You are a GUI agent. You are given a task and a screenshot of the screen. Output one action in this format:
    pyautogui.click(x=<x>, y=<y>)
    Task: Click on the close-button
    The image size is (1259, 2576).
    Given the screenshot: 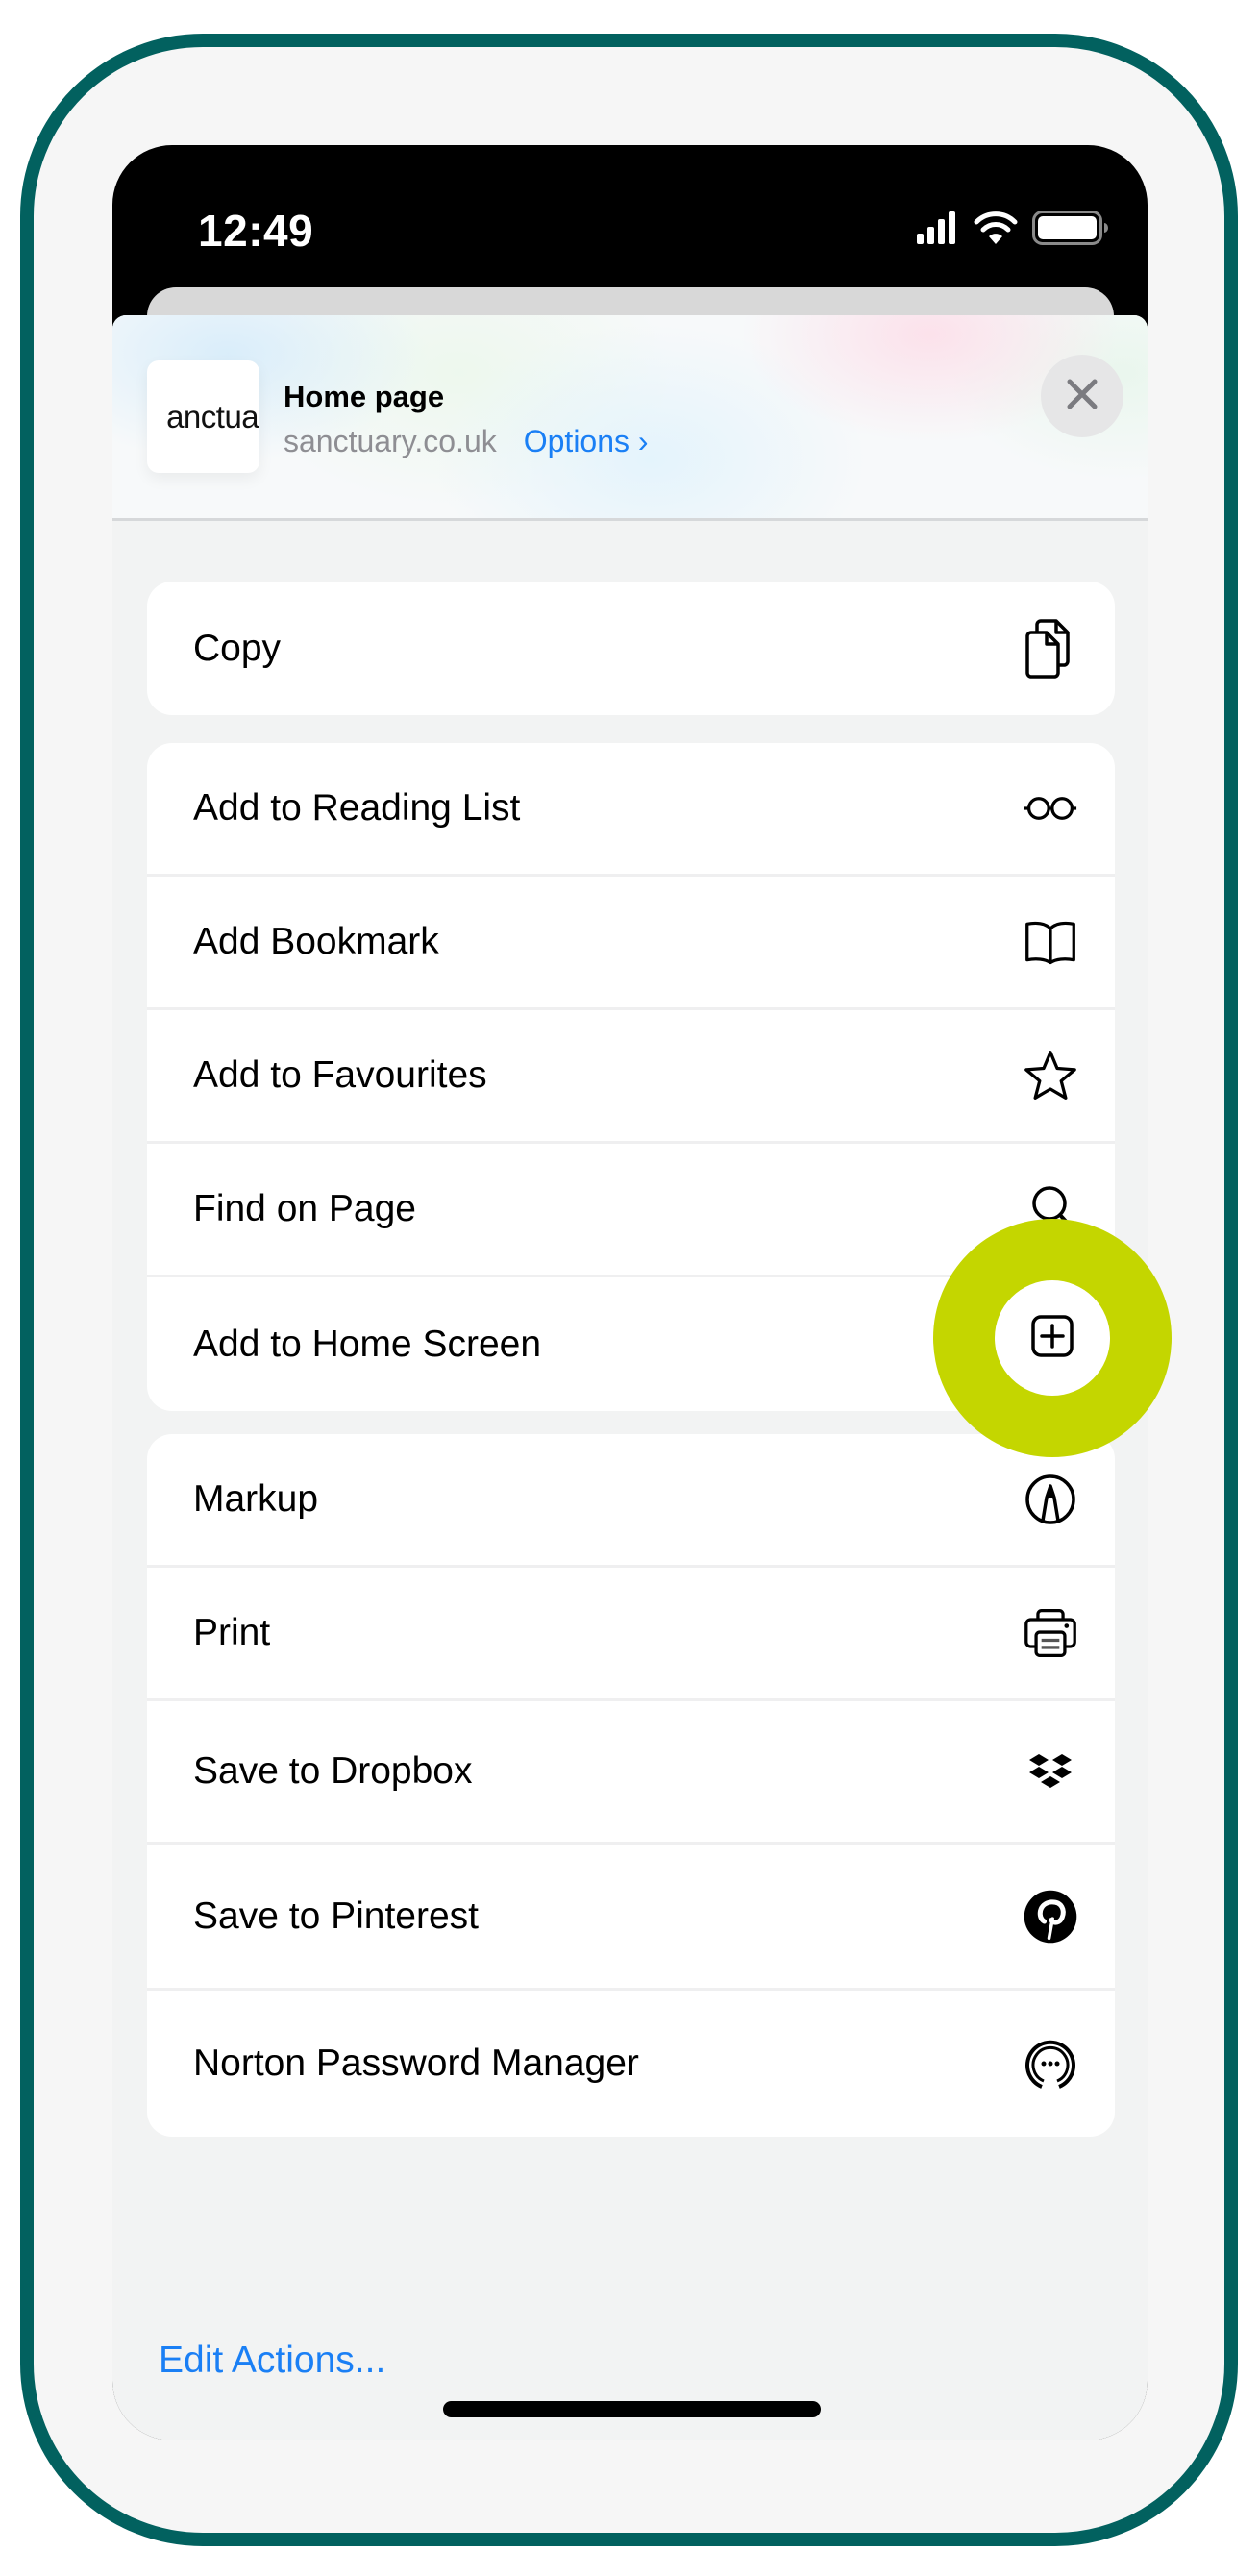 What is the action you would take?
    pyautogui.click(x=1082, y=396)
    